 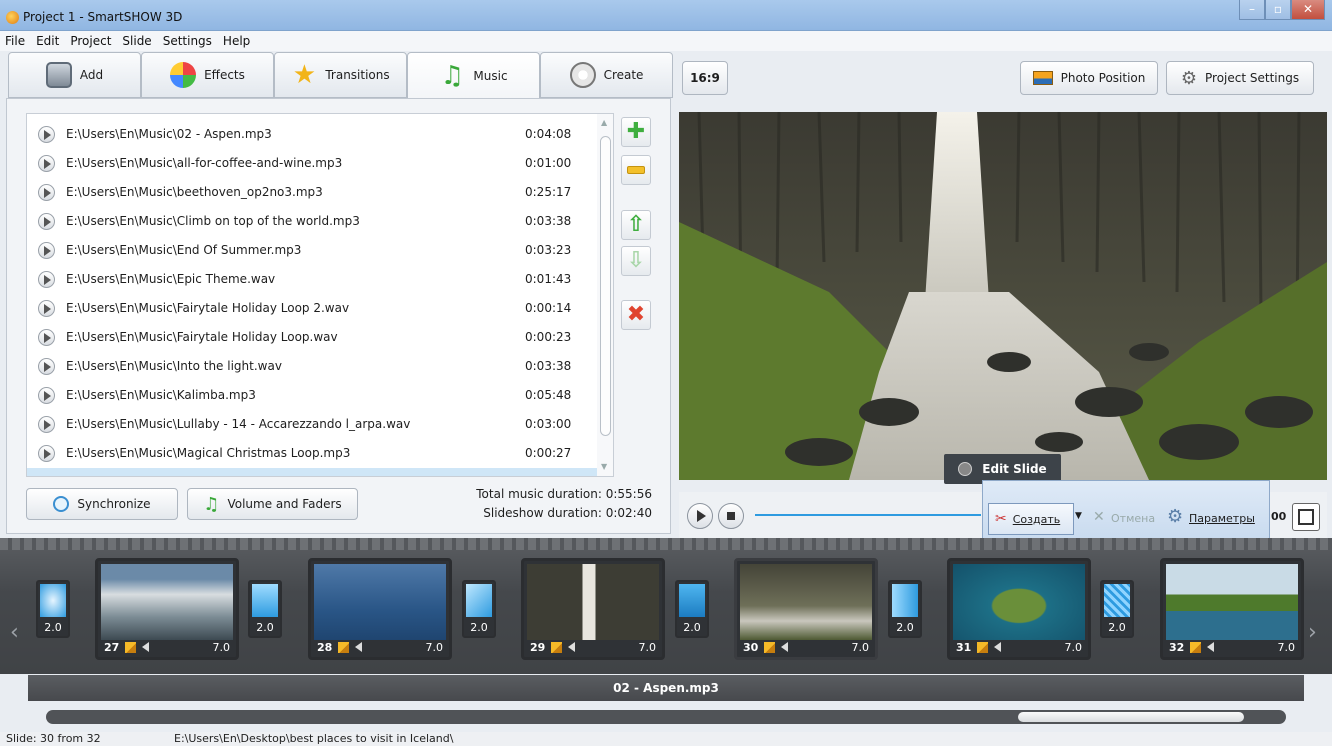 I want to click on params-button: Параметры, so click(x=1222, y=518).